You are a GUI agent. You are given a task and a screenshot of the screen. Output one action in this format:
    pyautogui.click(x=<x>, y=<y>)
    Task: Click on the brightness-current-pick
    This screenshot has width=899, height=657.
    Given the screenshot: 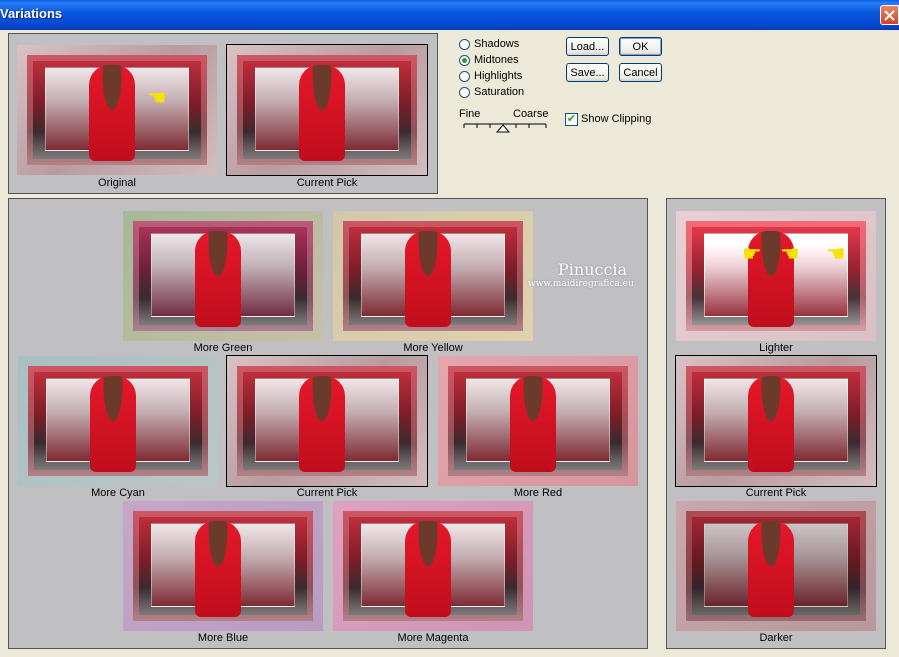 What is the action you would take?
    pyautogui.click(x=776, y=421)
    